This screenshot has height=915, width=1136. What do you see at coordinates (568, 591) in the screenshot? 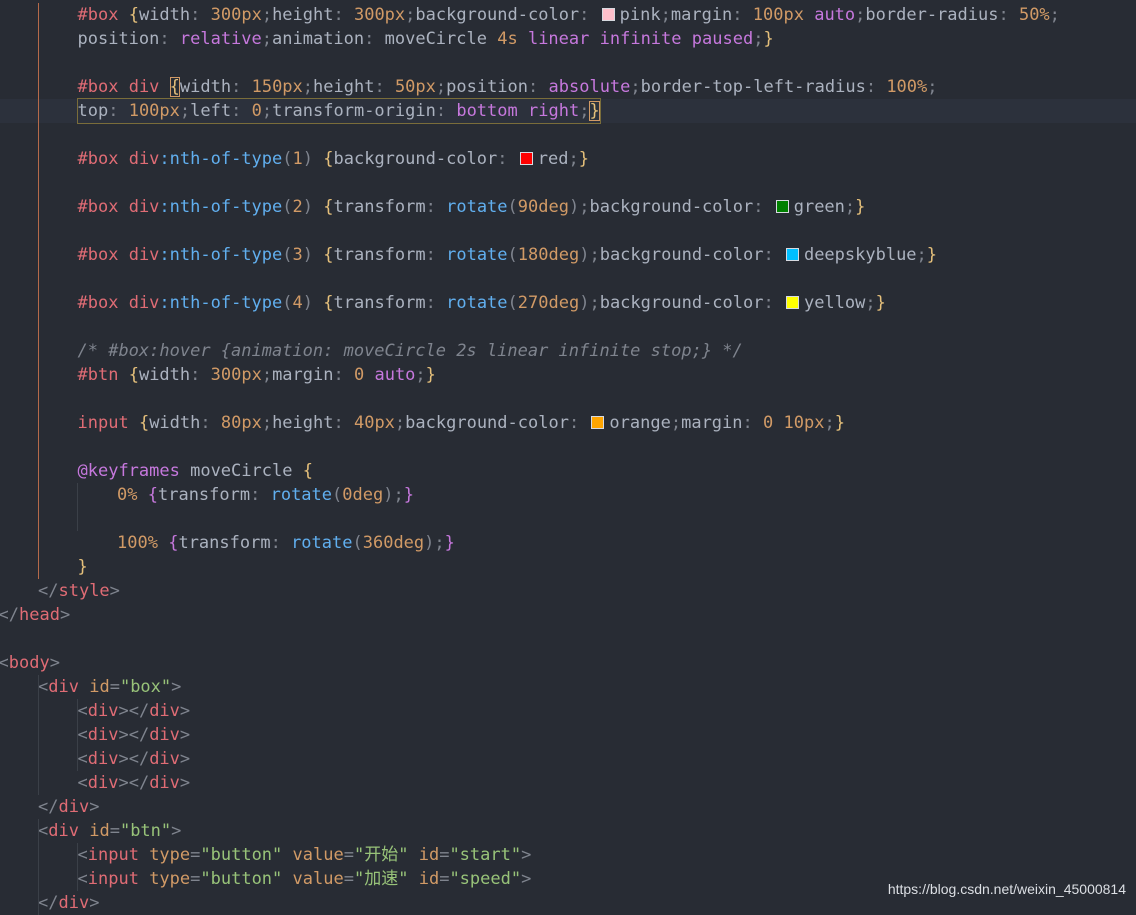
I see `code-line: </style>` at bounding box center [568, 591].